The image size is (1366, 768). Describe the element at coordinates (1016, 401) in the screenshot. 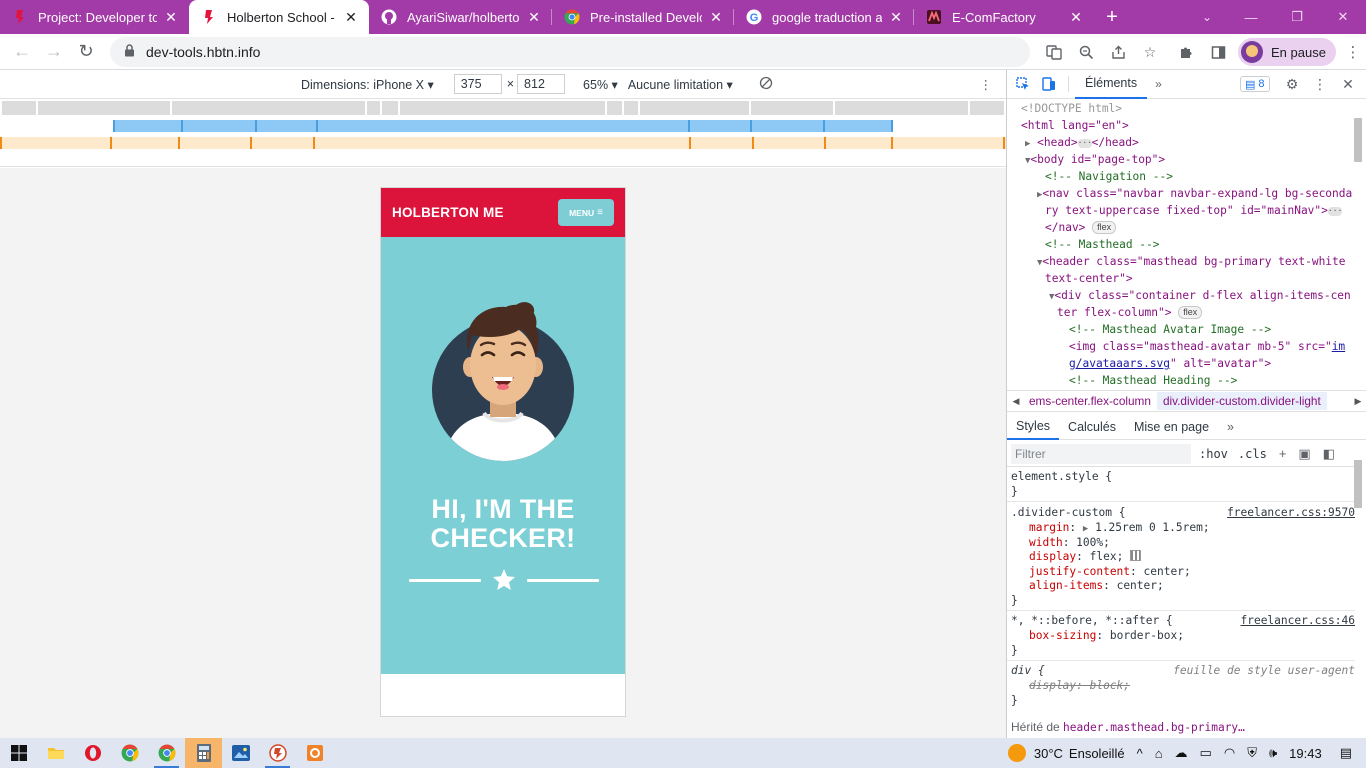

I see `chevron-left-icon: ◀` at that location.